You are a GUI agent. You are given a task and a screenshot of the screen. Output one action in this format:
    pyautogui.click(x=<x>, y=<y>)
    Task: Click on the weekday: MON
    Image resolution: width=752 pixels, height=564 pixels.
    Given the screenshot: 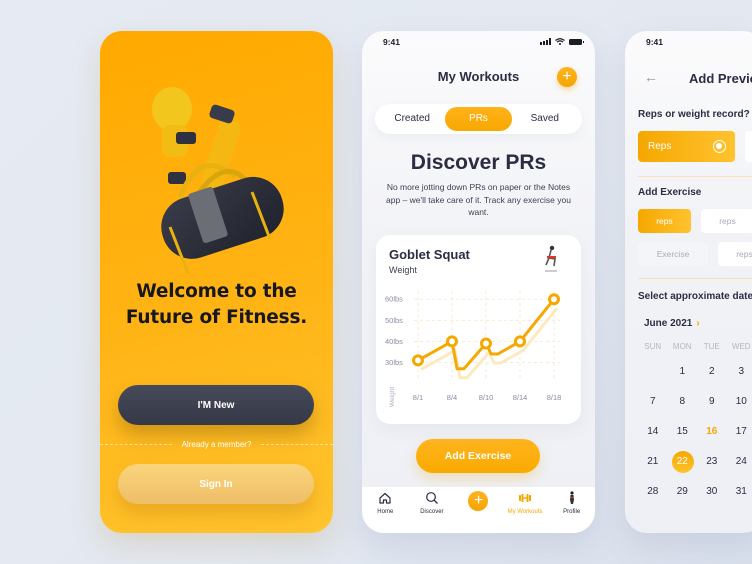 What is the action you would take?
    pyautogui.click(x=682, y=346)
    